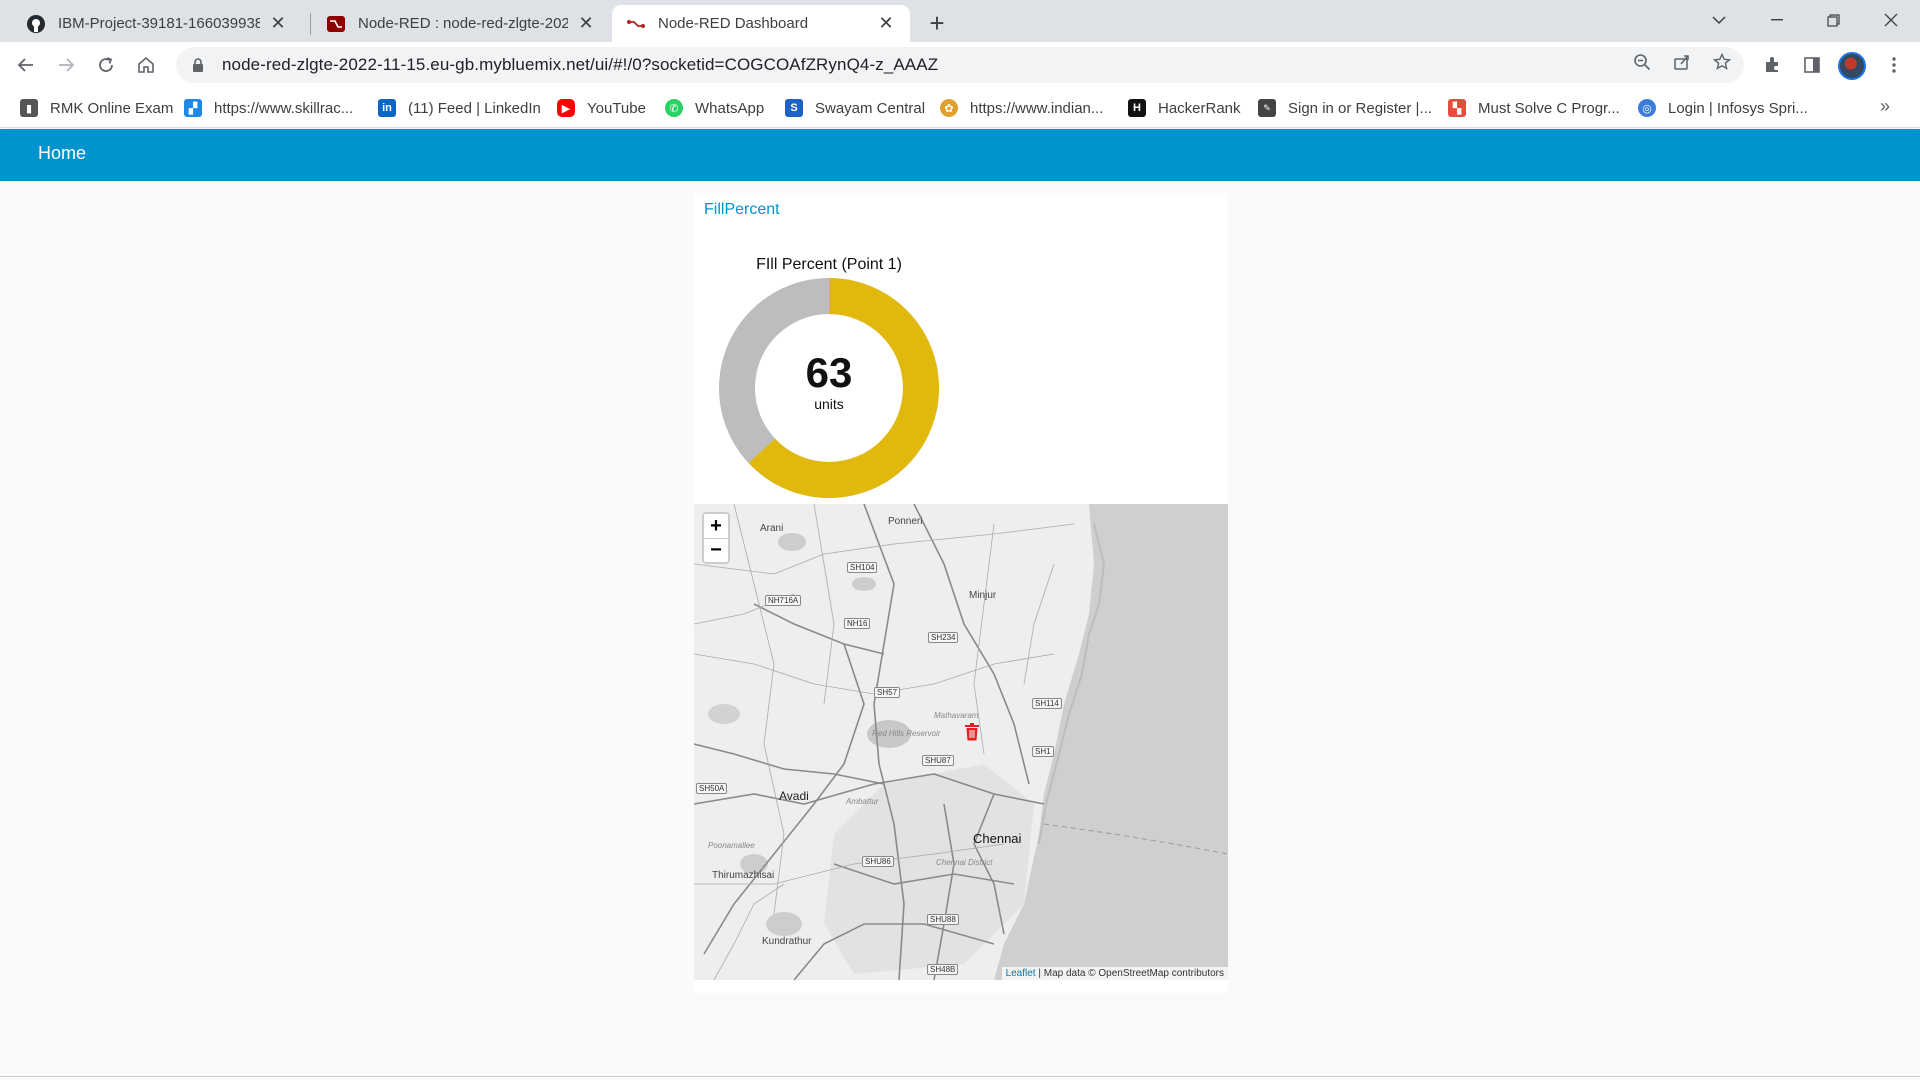  Describe the element at coordinates (714, 108) in the screenshot. I see `bookmark-whatsapp: ✆ WhatsApp` at that location.